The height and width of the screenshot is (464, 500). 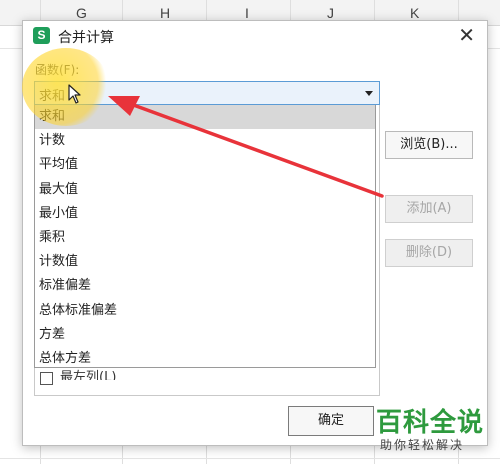 I want to click on dropdown-option: 方差, so click(x=205, y=335).